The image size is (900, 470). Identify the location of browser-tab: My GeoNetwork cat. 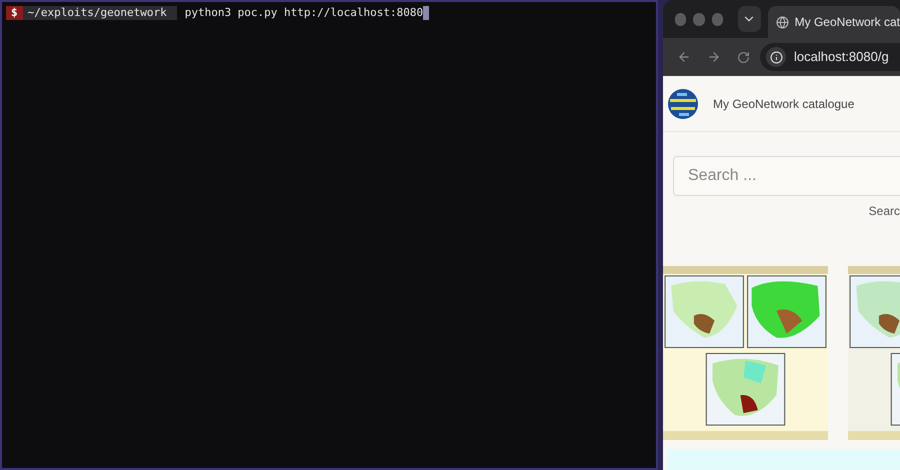
(834, 22).